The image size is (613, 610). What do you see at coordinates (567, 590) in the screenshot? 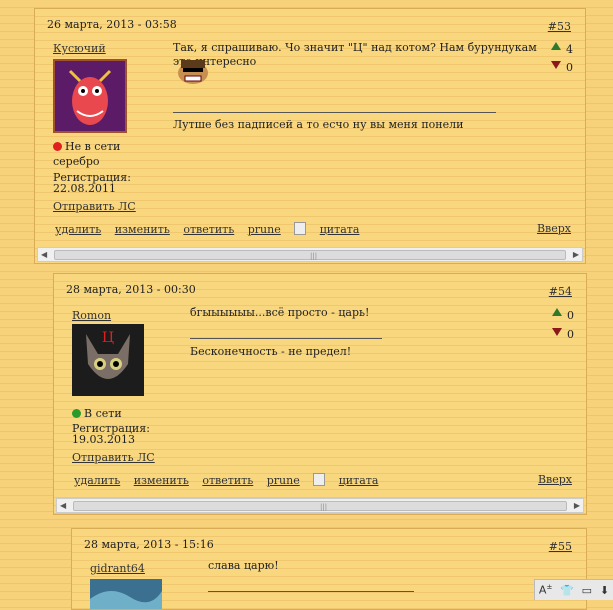
I see `shirt-icon: 👕` at bounding box center [567, 590].